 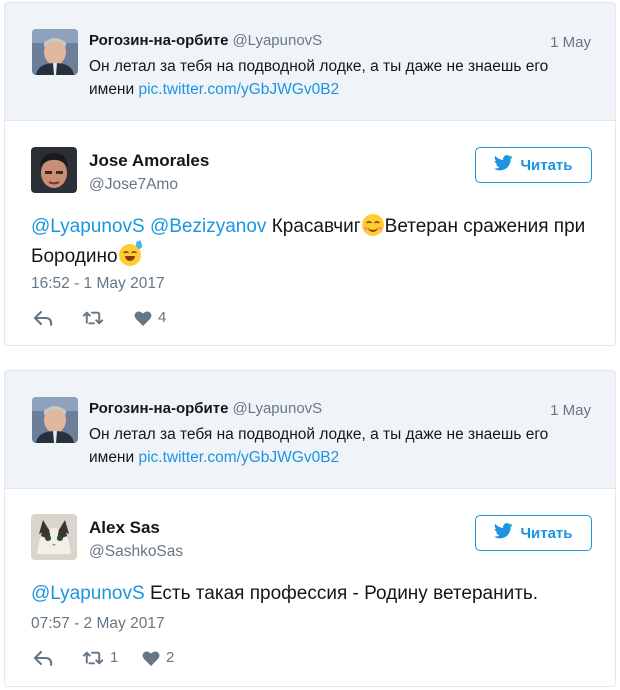 I want to click on like-button: 2, so click(x=158, y=657).